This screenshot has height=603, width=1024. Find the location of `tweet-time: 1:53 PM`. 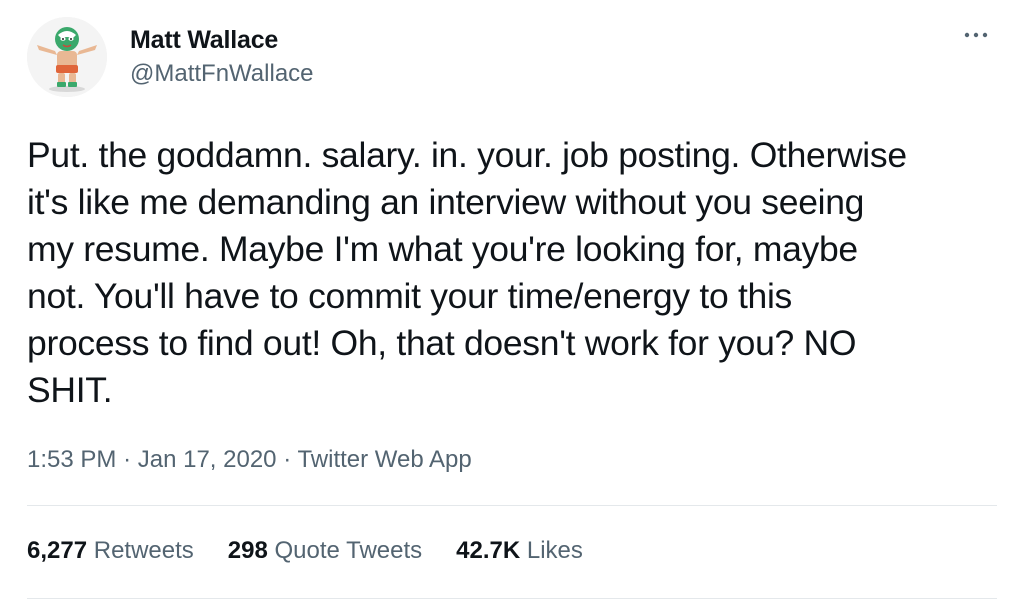

tweet-time: 1:53 PM is located at coordinates (71, 459).